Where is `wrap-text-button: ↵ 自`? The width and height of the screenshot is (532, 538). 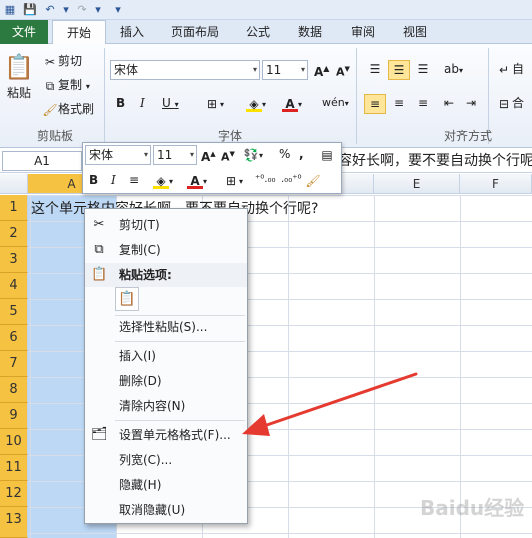
wrap-text-button: ↵ 自 is located at coordinates (510, 69).